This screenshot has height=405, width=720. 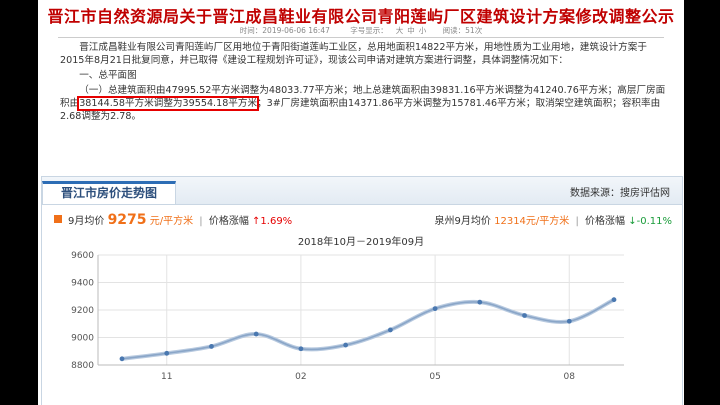 I want to click on x-tick-label: 11, so click(x=166, y=377).